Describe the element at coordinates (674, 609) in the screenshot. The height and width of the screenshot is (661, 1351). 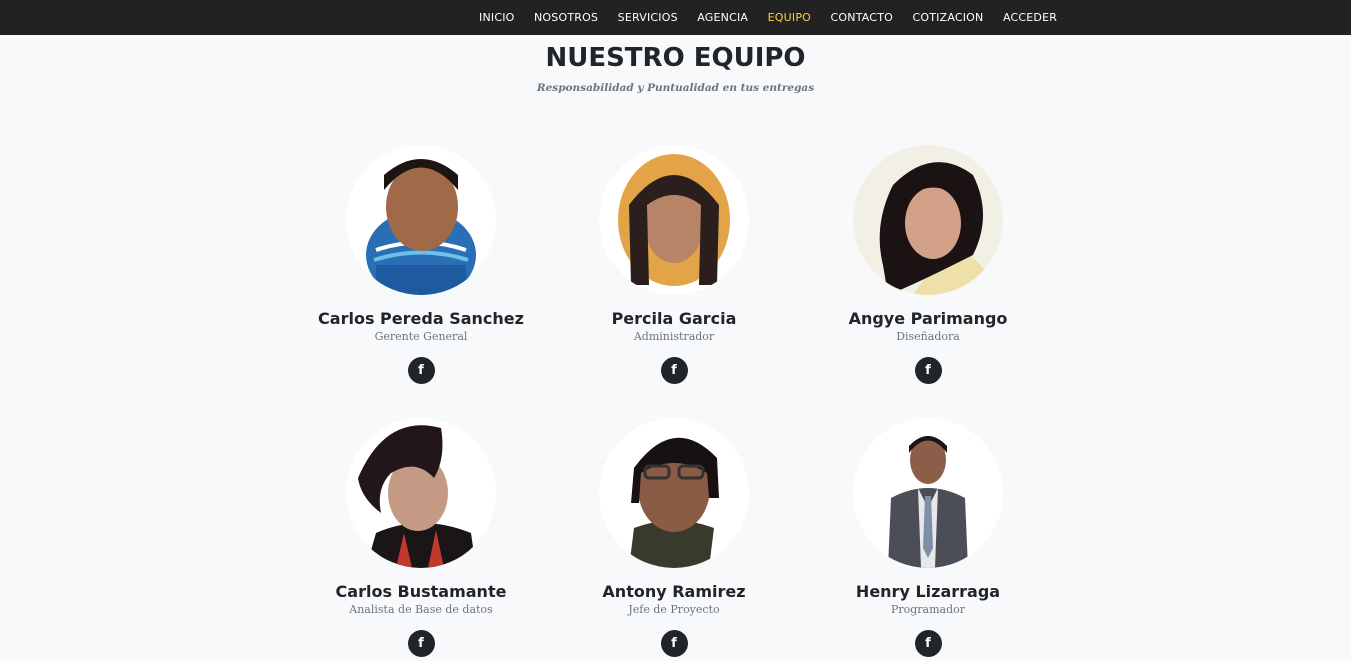
I see `member-role: Jefe de Proyecto` at that location.